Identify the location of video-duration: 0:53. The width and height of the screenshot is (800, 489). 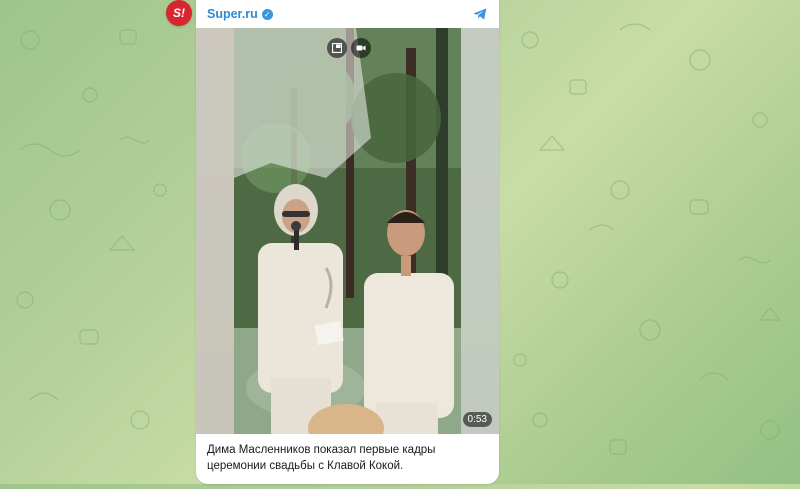
(477, 419).